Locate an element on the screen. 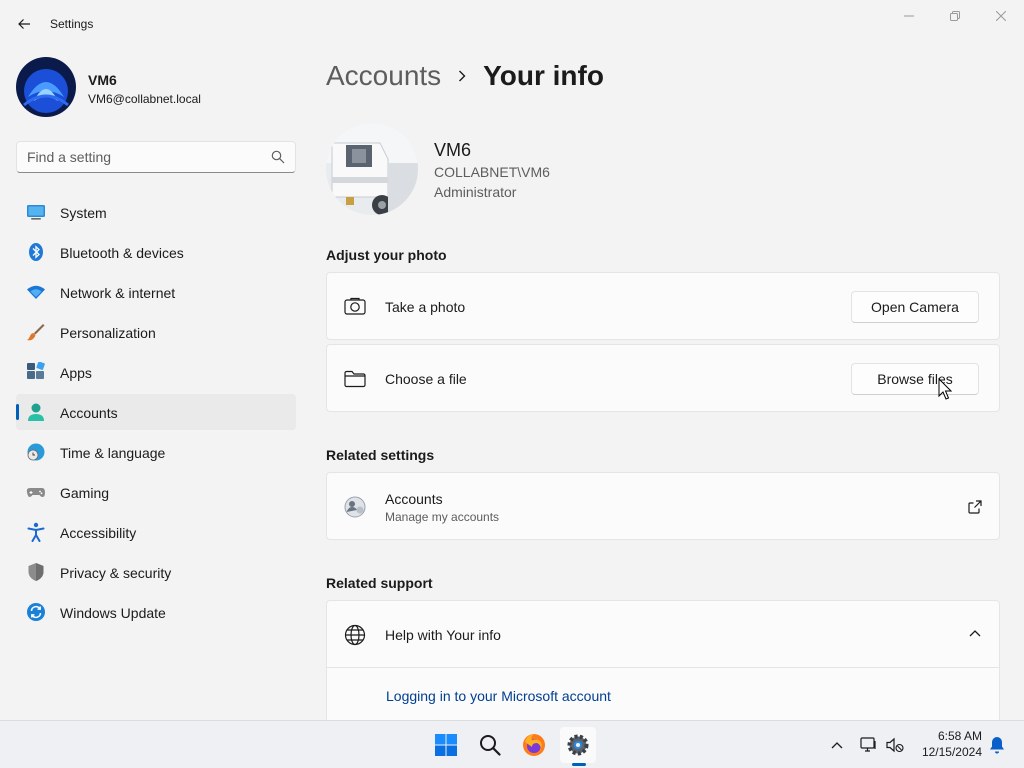 This screenshot has height=768, width=1024. accounts-globe-icon is located at coordinates (355, 507).